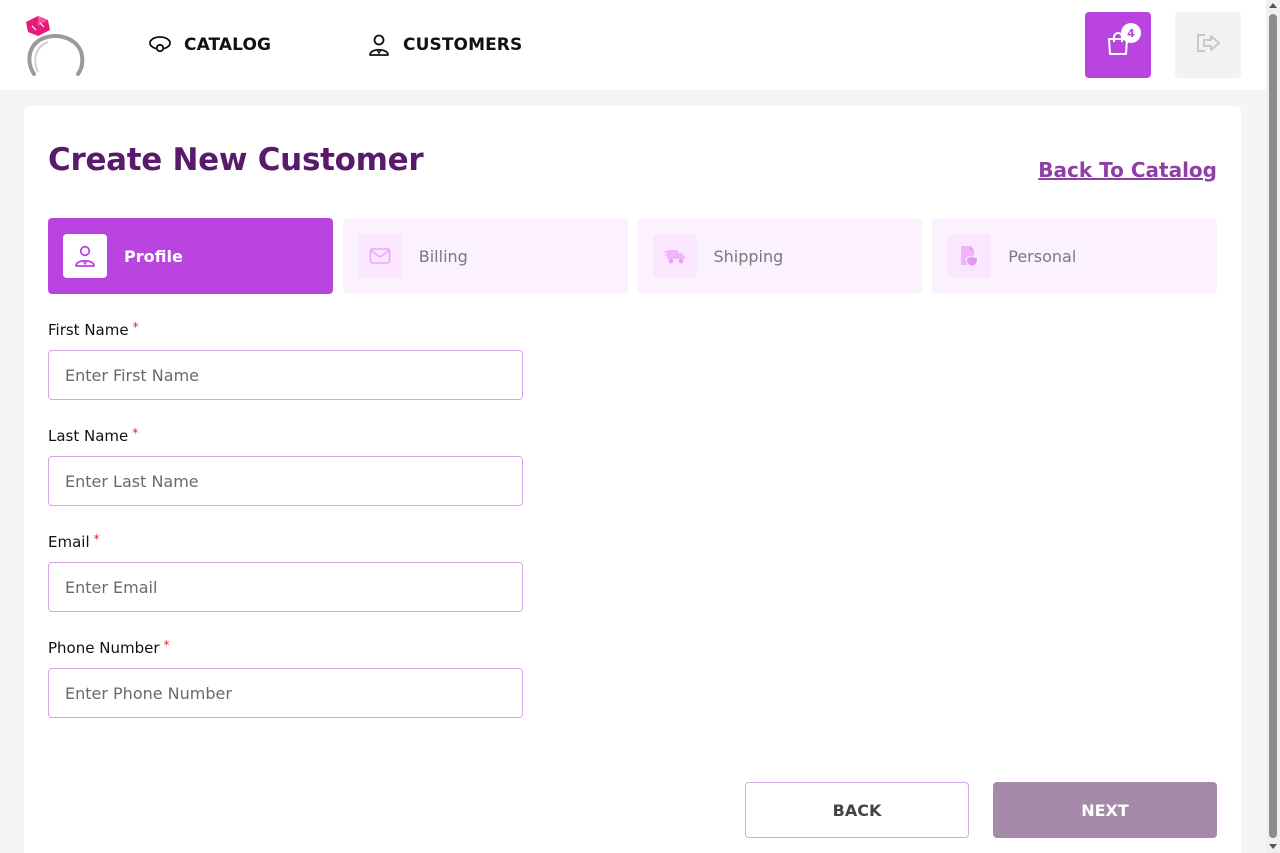 The width and height of the screenshot is (1280, 853). What do you see at coordinates (1273, 846) in the screenshot?
I see `scroll-down-arrow-icon` at bounding box center [1273, 846].